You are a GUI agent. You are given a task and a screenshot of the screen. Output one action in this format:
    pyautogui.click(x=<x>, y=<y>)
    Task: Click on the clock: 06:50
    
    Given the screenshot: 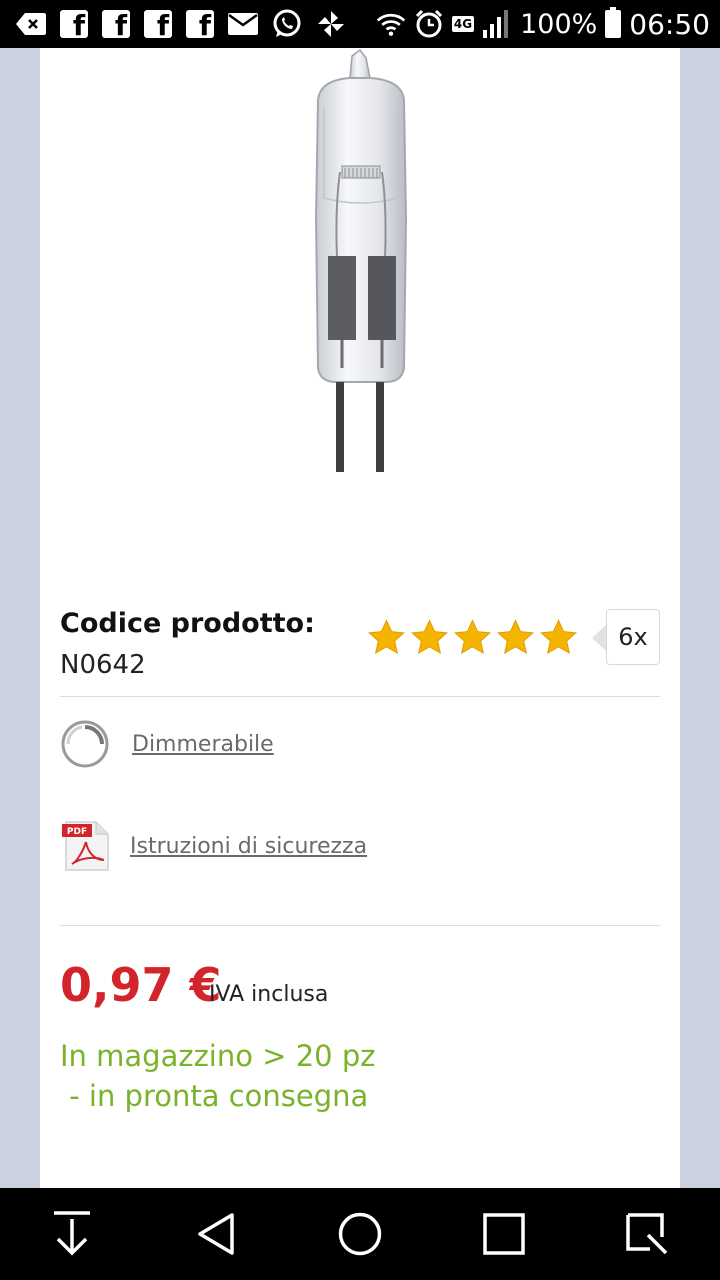 What is the action you would take?
    pyautogui.click(x=669, y=24)
    